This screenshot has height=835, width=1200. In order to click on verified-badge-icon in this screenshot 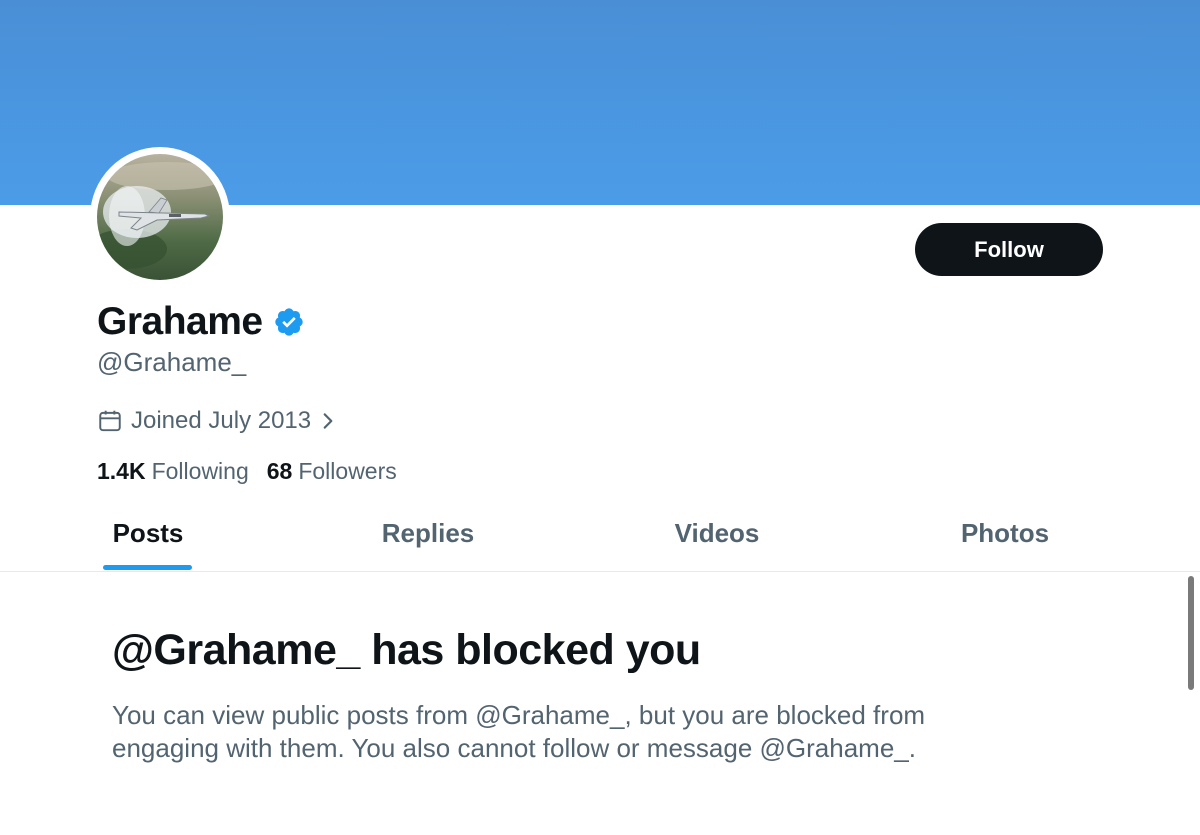, I will do `click(289, 322)`.